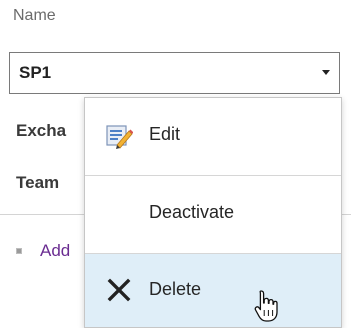 The height and width of the screenshot is (328, 351). What do you see at coordinates (35, 72) in the screenshot?
I see `name-select-value: SP1` at bounding box center [35, 72].